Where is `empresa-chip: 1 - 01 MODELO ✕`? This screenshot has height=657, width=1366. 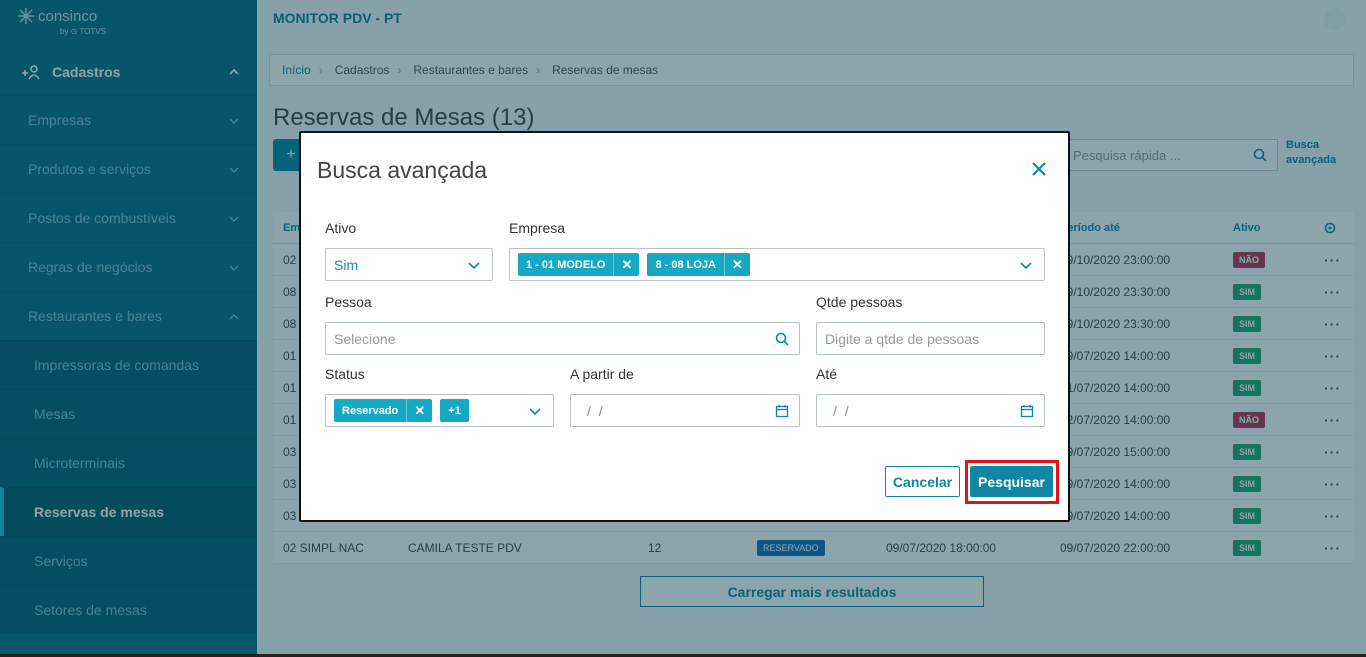 empresa-chip: 1 - 01 MODELO ✕ is located at coordinates (579, 264).